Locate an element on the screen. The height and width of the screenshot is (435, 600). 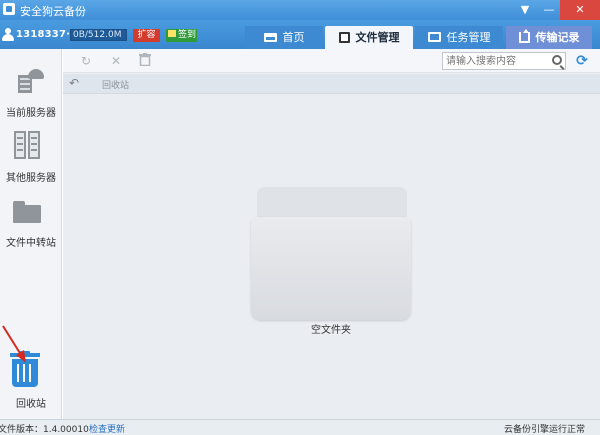
tab-task-manager: 任务管理 is located at coordinates (459, 37).